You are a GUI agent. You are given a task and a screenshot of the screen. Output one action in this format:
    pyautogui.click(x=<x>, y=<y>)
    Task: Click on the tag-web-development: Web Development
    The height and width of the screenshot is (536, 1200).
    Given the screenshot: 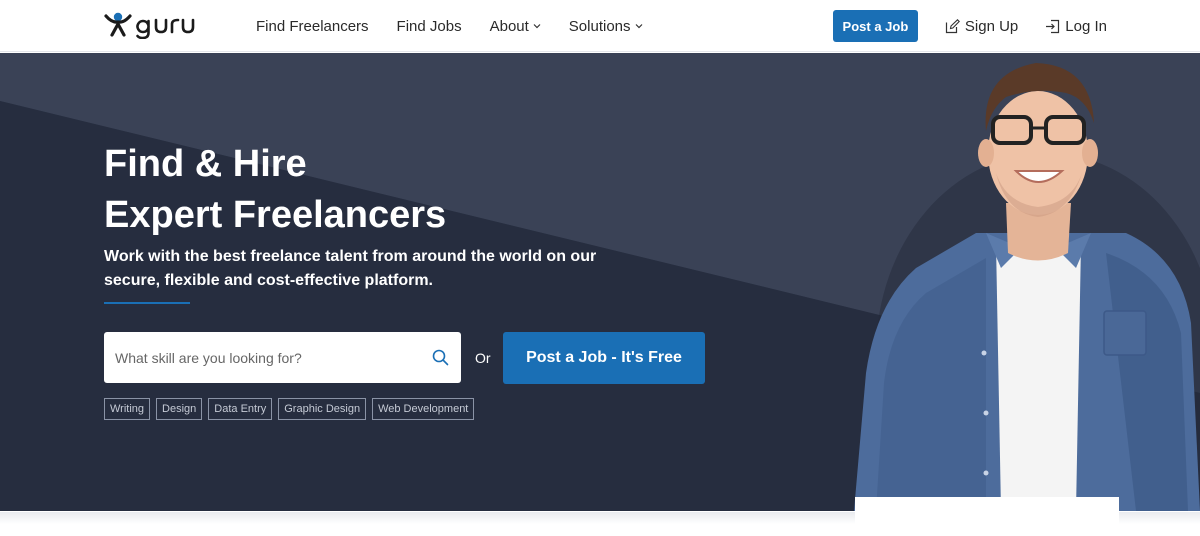 What is the action you would take?
    pyautogui.click(x=423, y=409)
    